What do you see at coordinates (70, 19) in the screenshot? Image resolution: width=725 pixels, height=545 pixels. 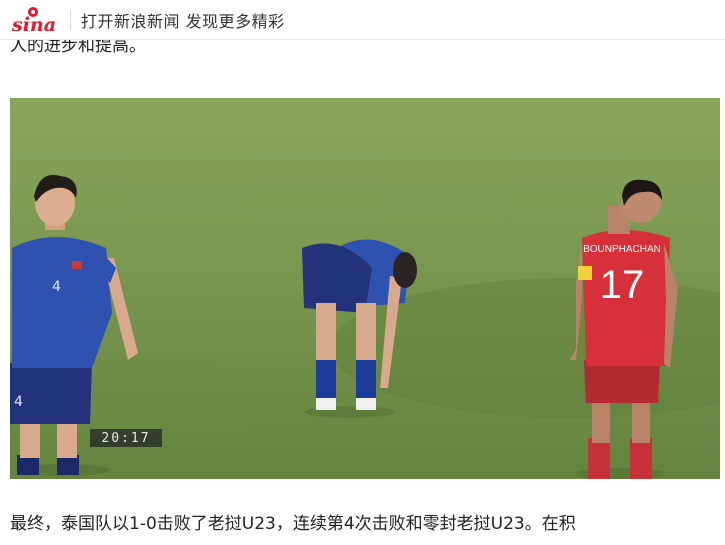 I see `banner-divider` at bounding box center [70, 19].